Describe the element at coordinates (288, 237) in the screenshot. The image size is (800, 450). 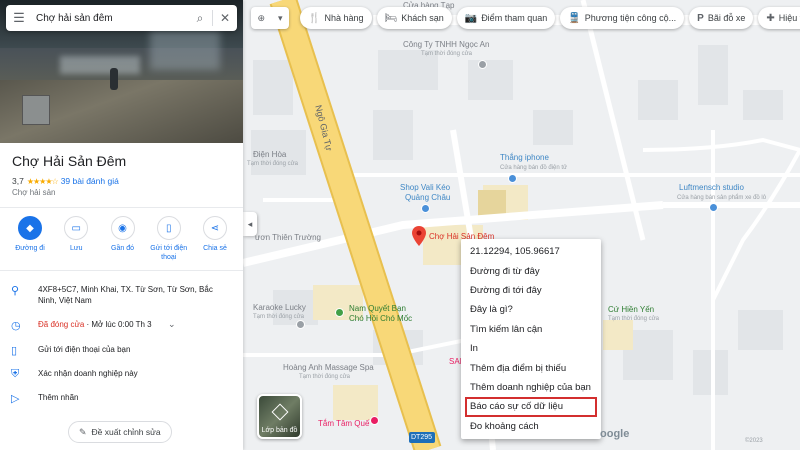
I see `poi-thien-truong: ươn Thiên Trường` at that location.